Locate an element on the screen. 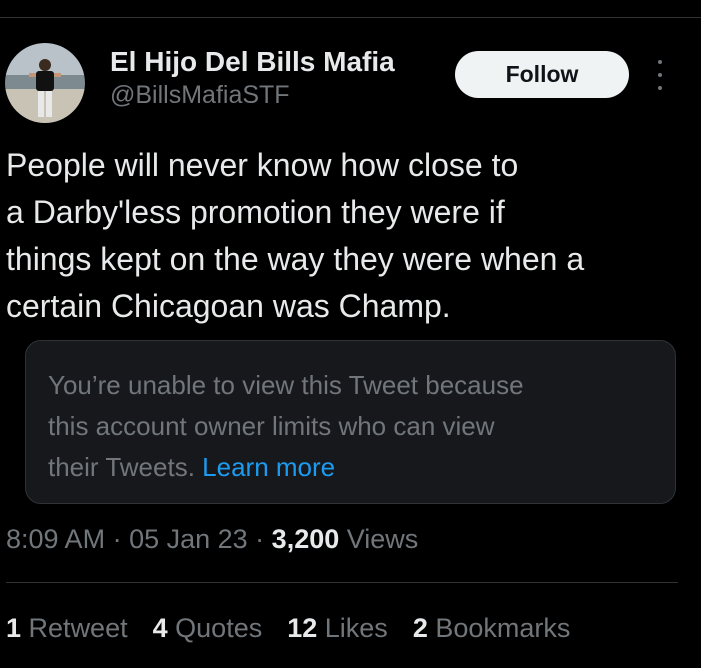 This screenshot has height=668, width=701. stat-count: 4 is located at coordinates (160, 628).